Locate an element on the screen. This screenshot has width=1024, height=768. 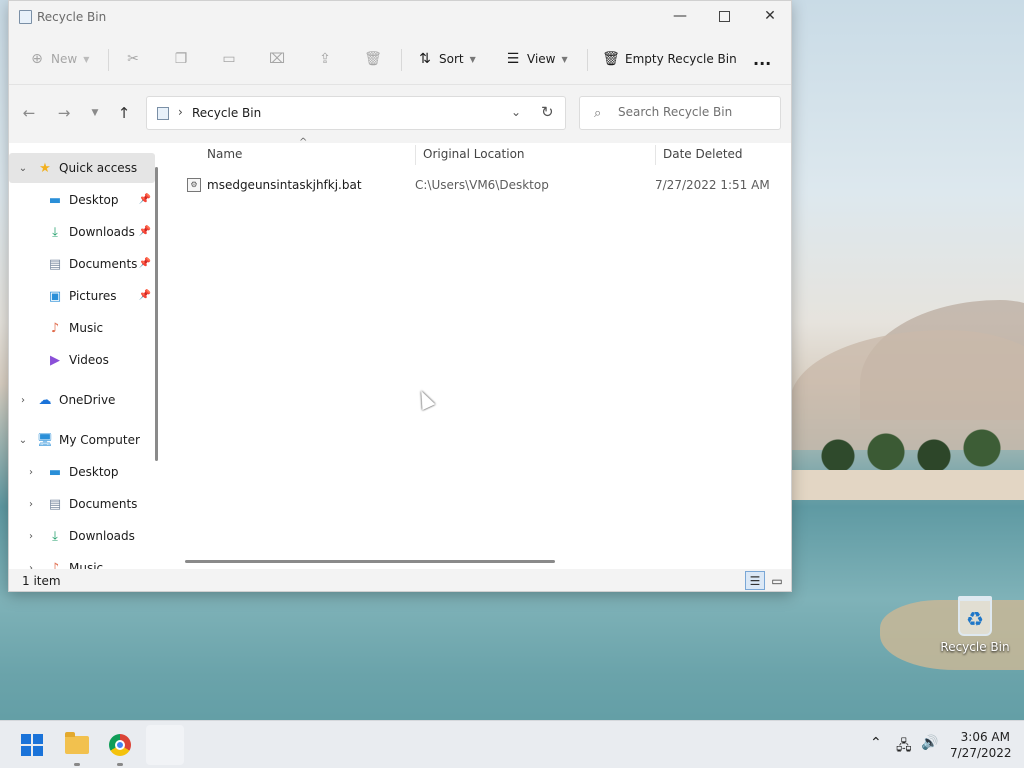
video-icon: ▶ is located at coordinates (55, 360).